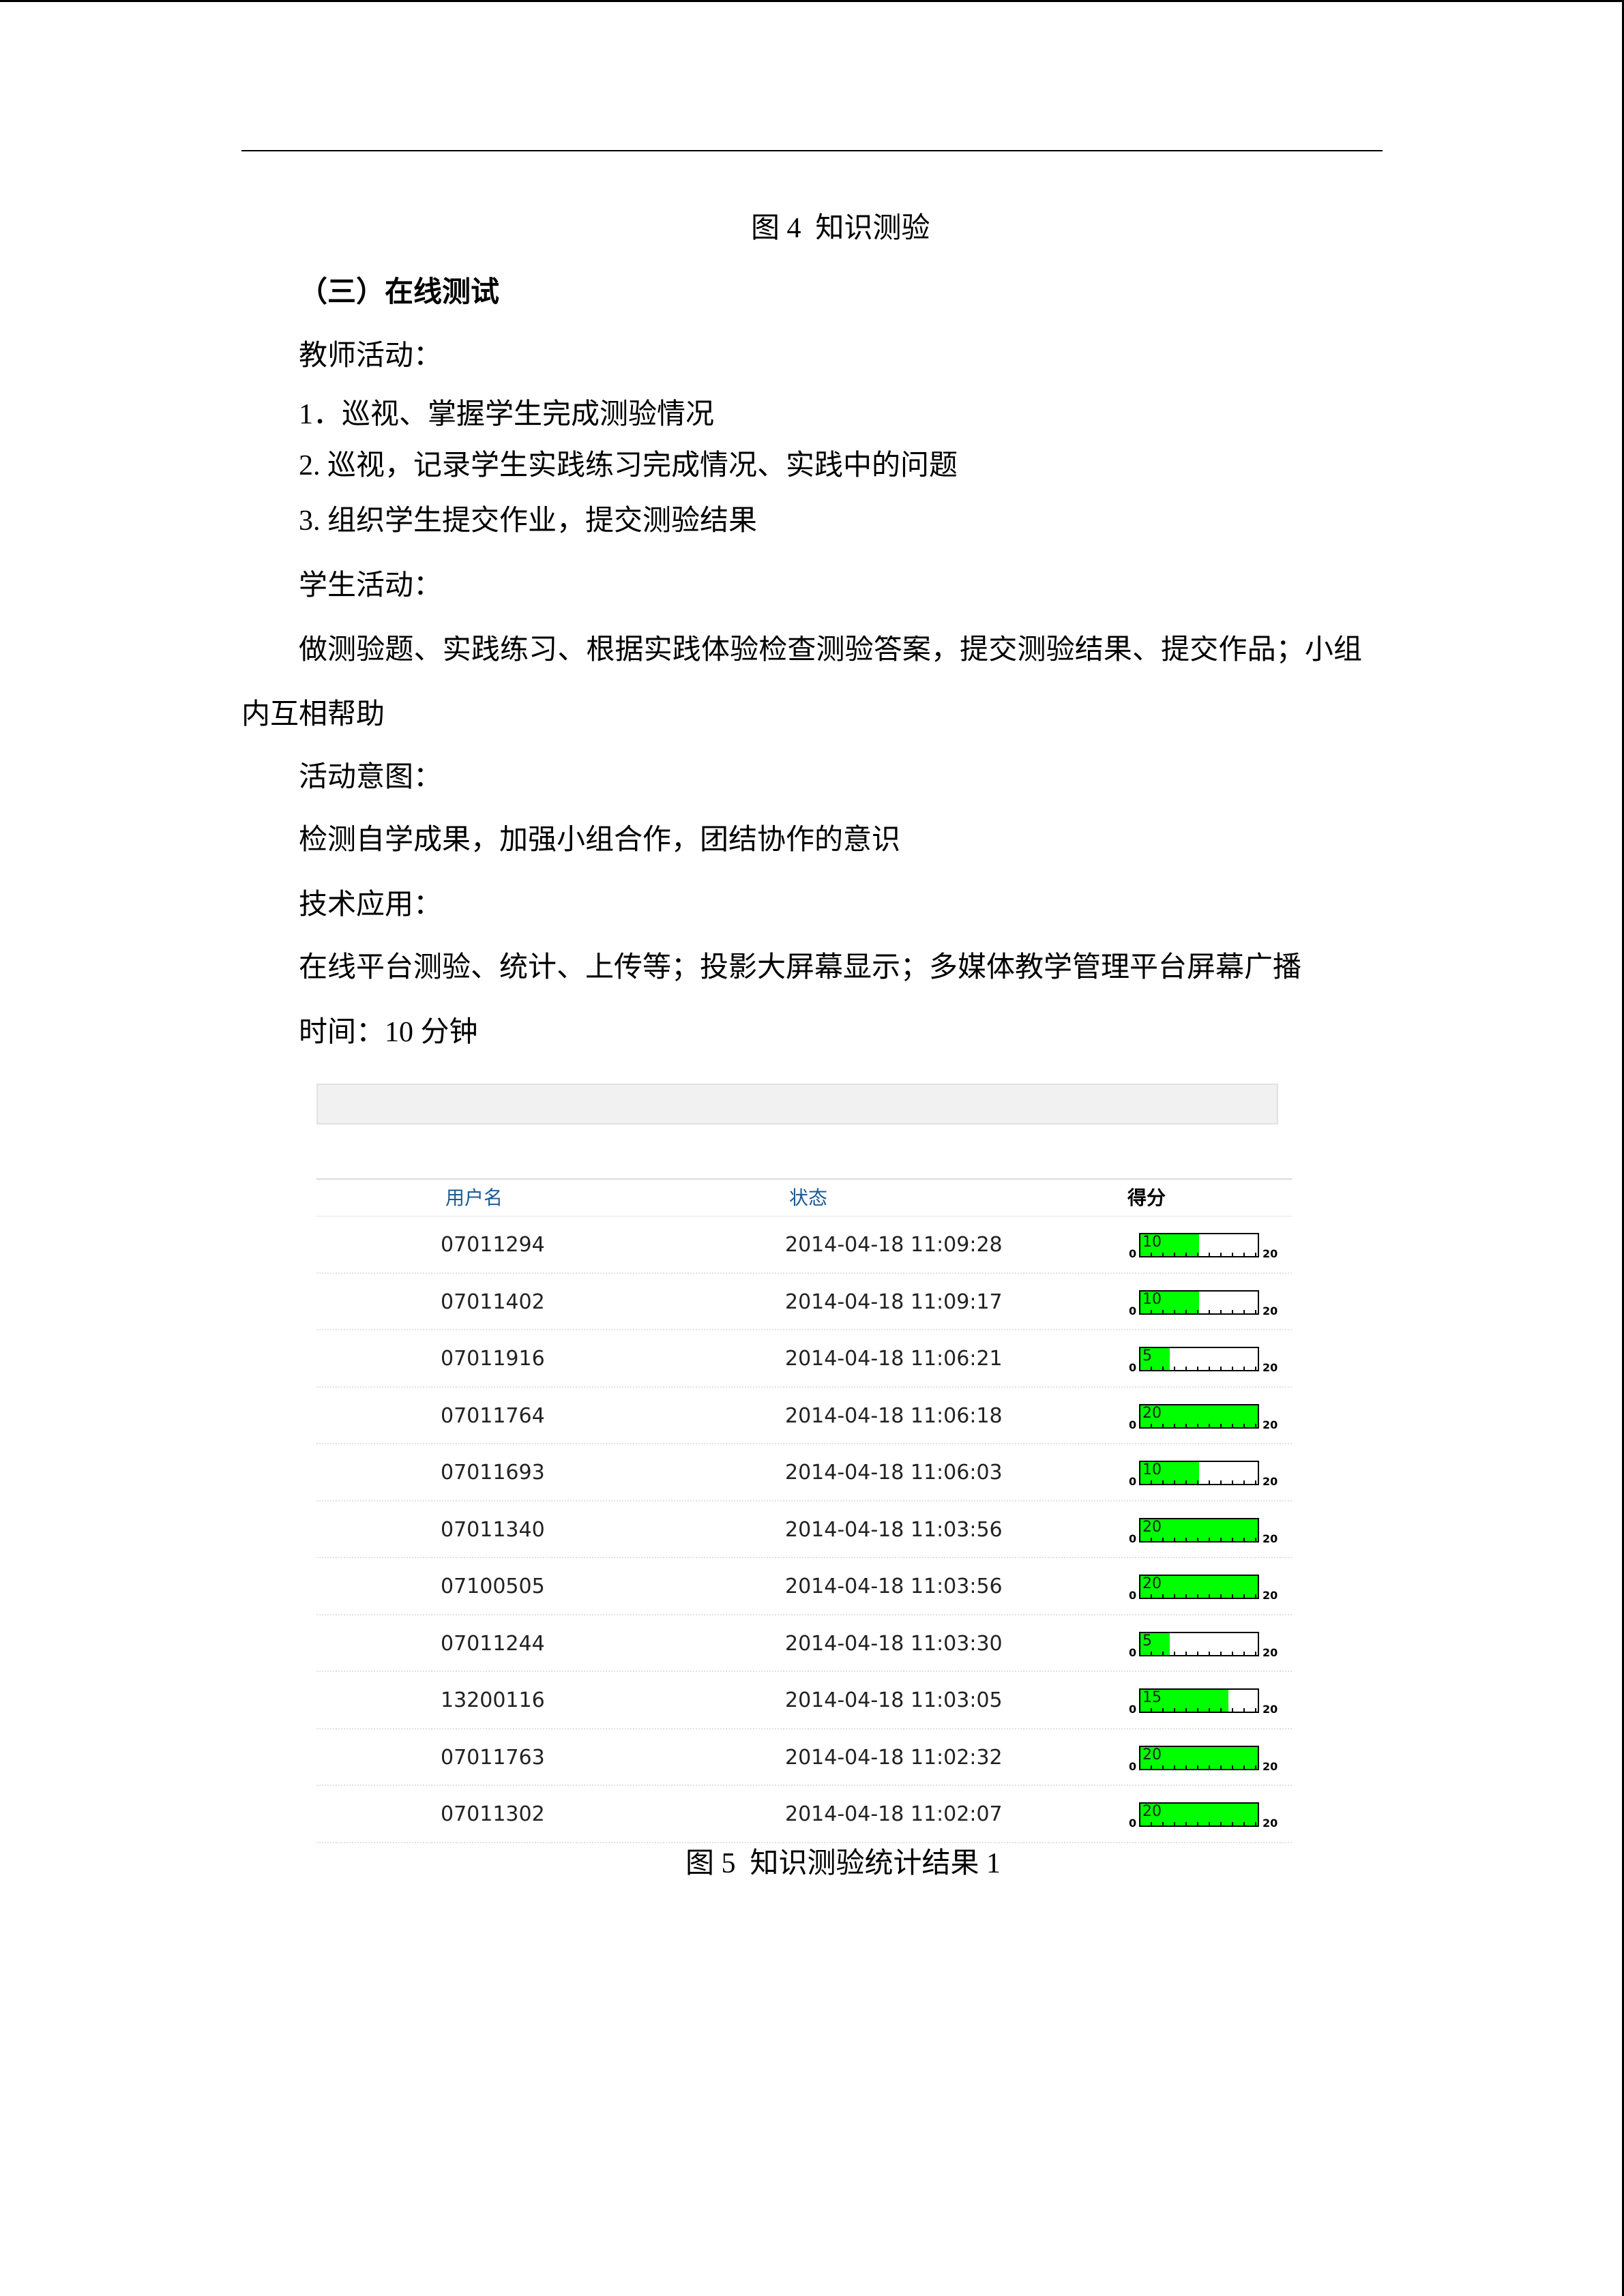  Describe the element at coordinates (493, 1700) in the screenshot. I see `username-cell: 13200116` at that location.